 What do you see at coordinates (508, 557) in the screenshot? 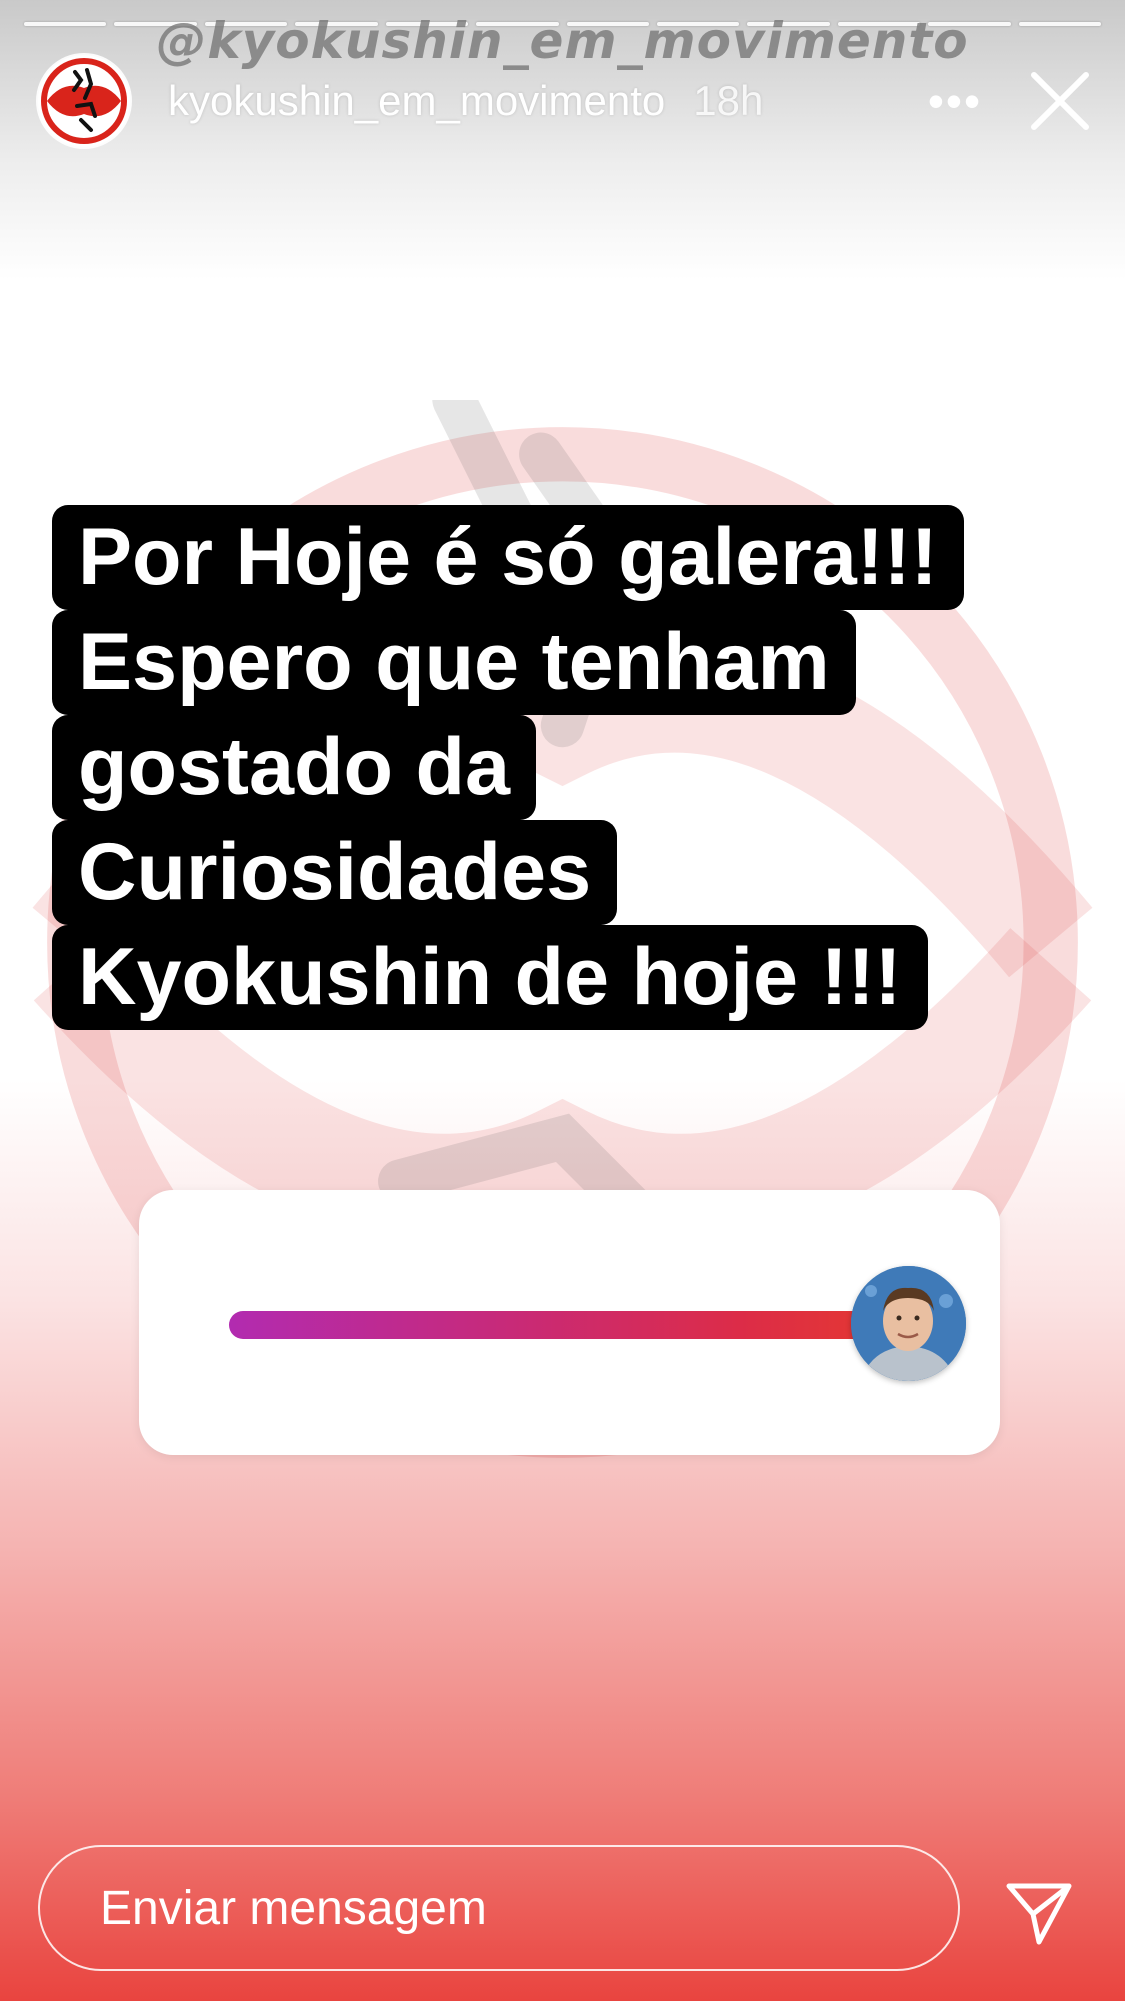
I see `caption-line: Por Hoje é só galera!!!` at bounding box center [508, 557].